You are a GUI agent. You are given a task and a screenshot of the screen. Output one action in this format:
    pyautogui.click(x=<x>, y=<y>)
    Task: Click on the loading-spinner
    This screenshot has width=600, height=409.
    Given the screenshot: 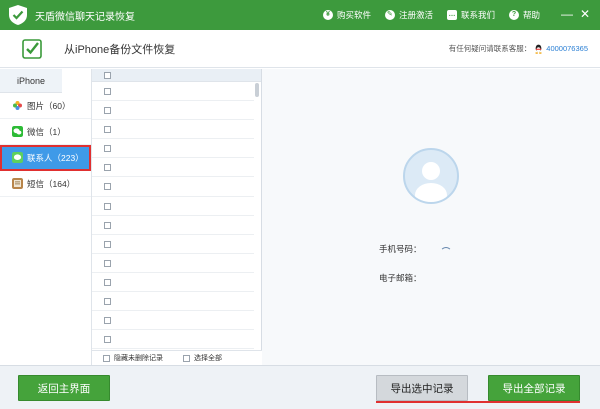 What is the action you would take?
    pyautogui.click(x=446, y=253)
    